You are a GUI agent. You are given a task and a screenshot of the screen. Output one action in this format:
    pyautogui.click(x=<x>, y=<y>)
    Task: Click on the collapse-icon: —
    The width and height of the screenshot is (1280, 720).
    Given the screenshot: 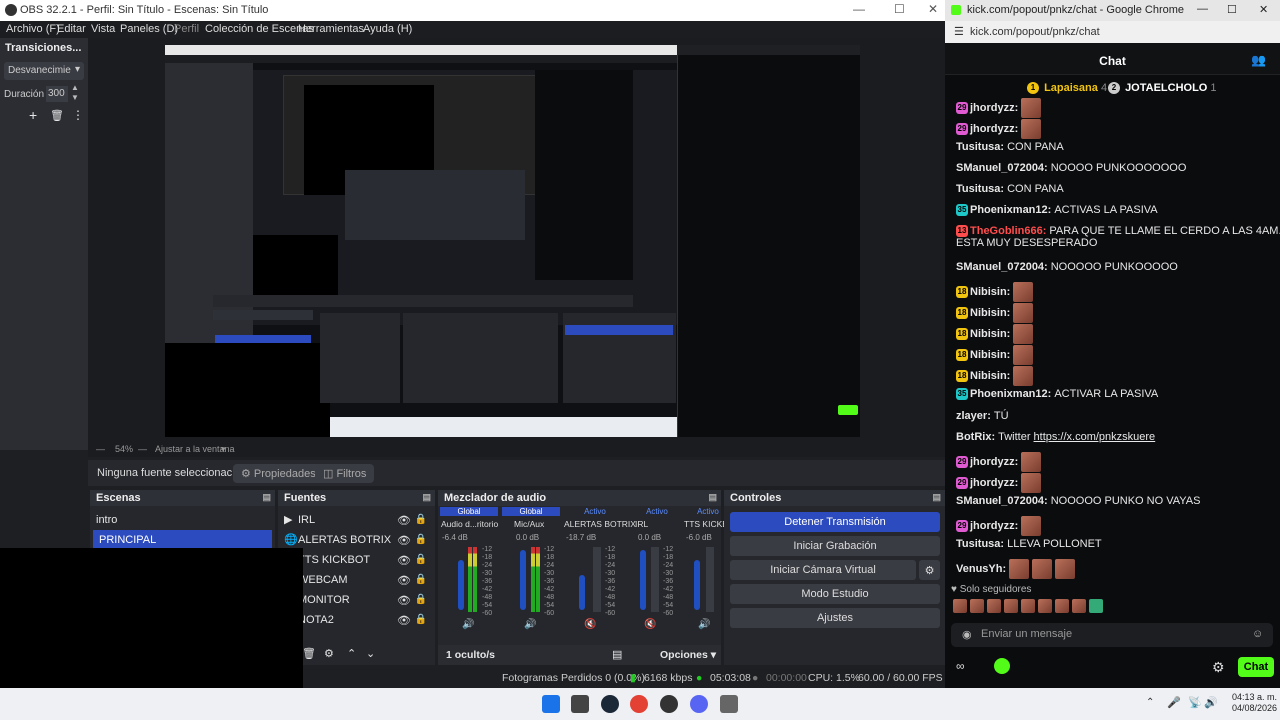 What is the action you would take?
    pyautogui.click(x=100, y=449)
    